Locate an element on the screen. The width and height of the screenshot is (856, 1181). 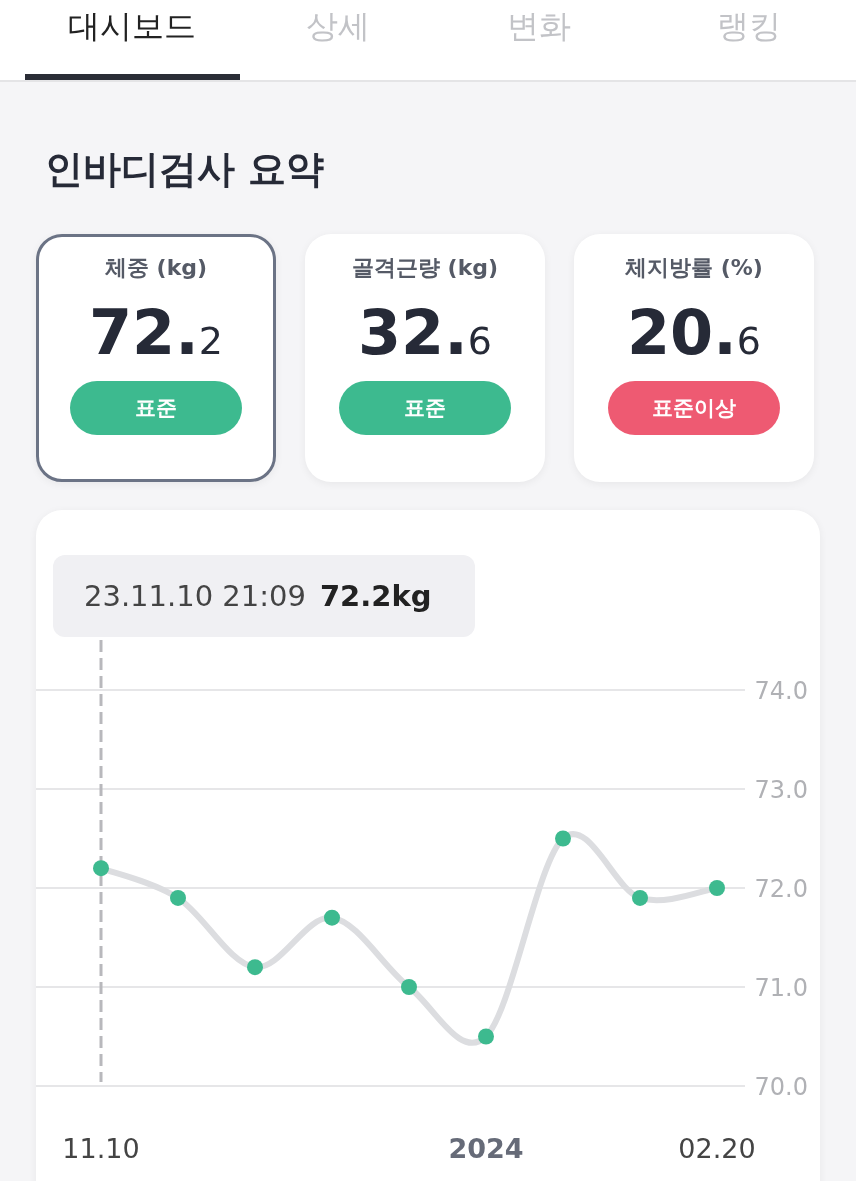
y-axis-label: 74.0 is located at coordinates (781, 691).